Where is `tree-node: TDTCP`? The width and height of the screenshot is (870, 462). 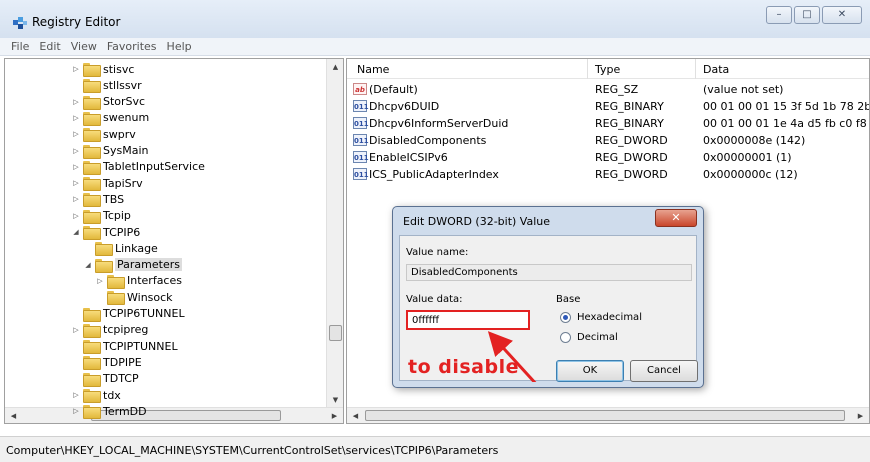 tree-node: TDTCP is located at coordinates (105, 379).